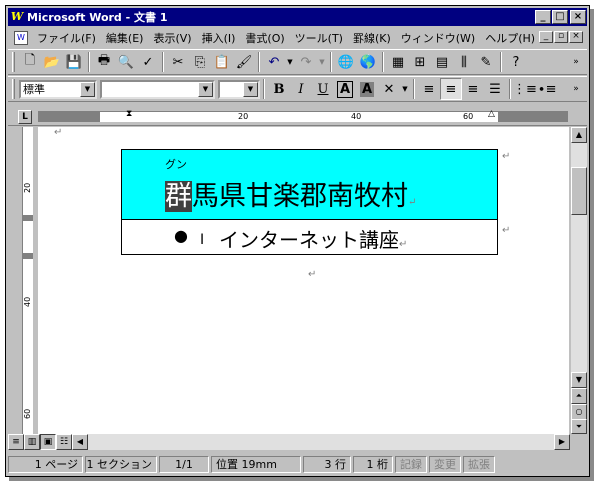  I want to click on web-layout-view-icon: ▥, so click(32, 442).